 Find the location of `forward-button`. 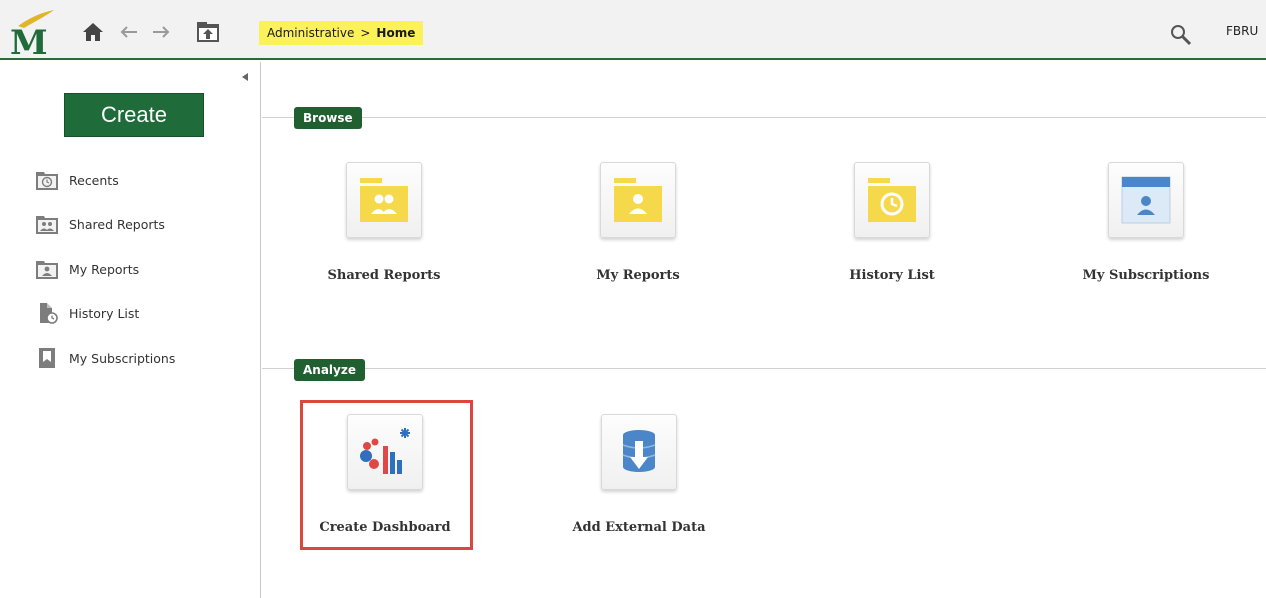

forward-button is located at coordinates (161, 32).